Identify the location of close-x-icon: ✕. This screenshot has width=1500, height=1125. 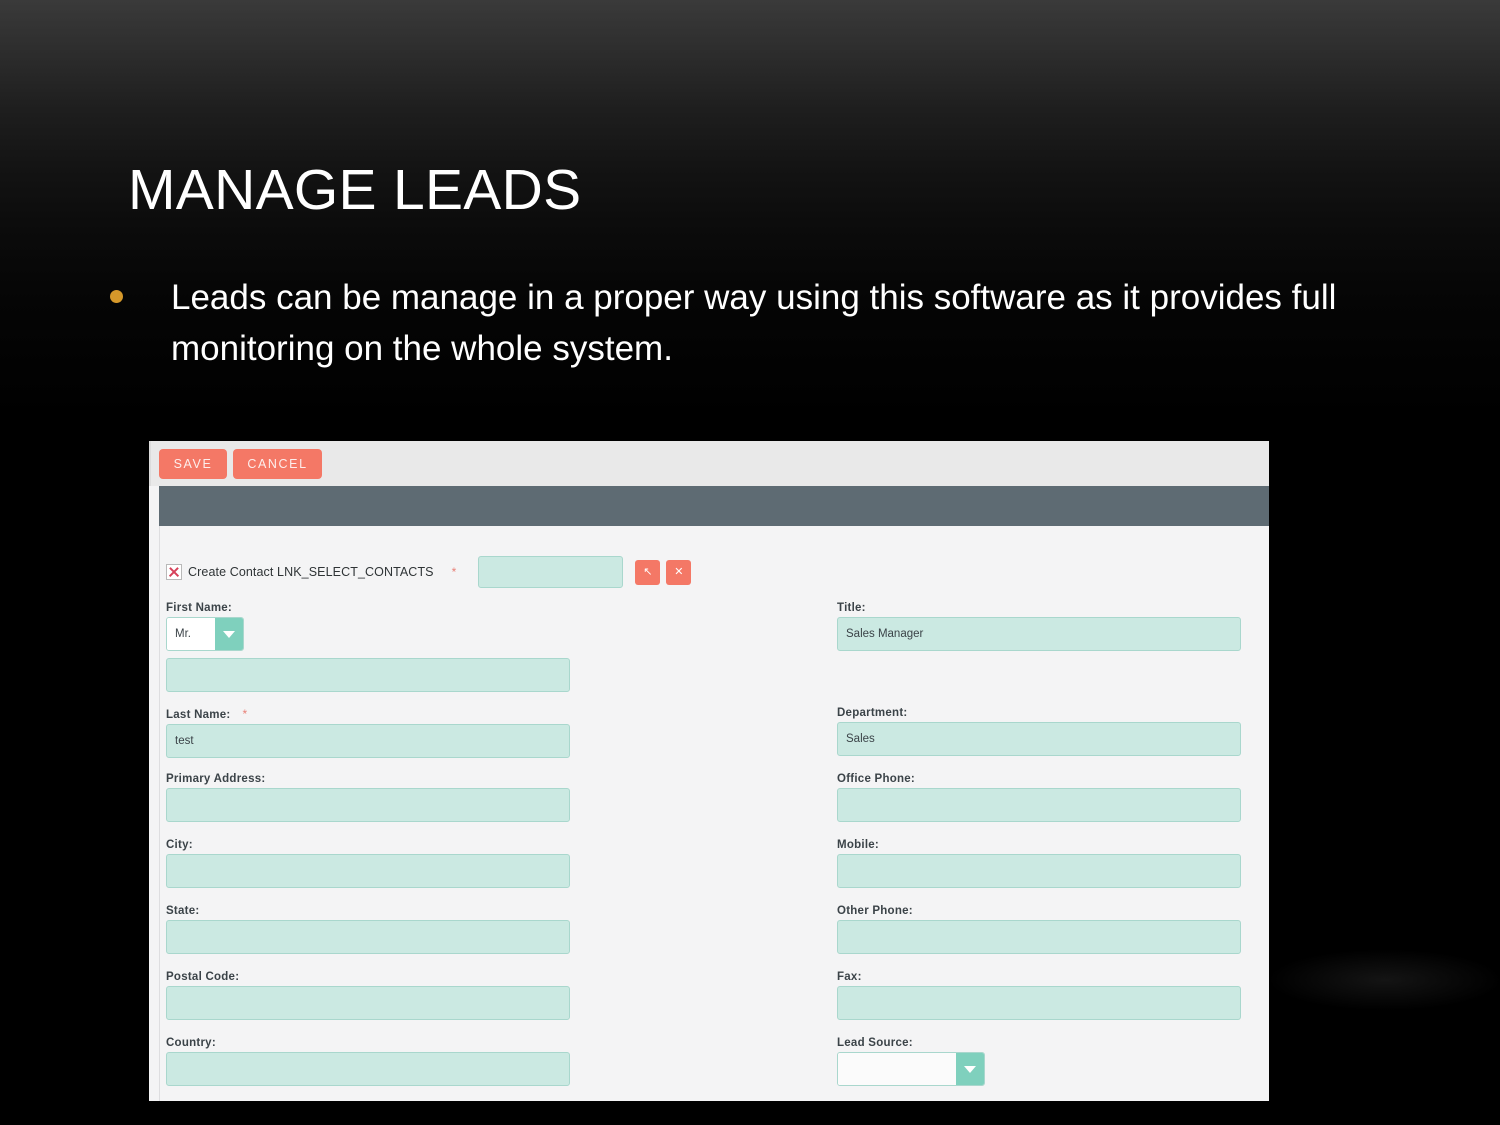
(679, 572).